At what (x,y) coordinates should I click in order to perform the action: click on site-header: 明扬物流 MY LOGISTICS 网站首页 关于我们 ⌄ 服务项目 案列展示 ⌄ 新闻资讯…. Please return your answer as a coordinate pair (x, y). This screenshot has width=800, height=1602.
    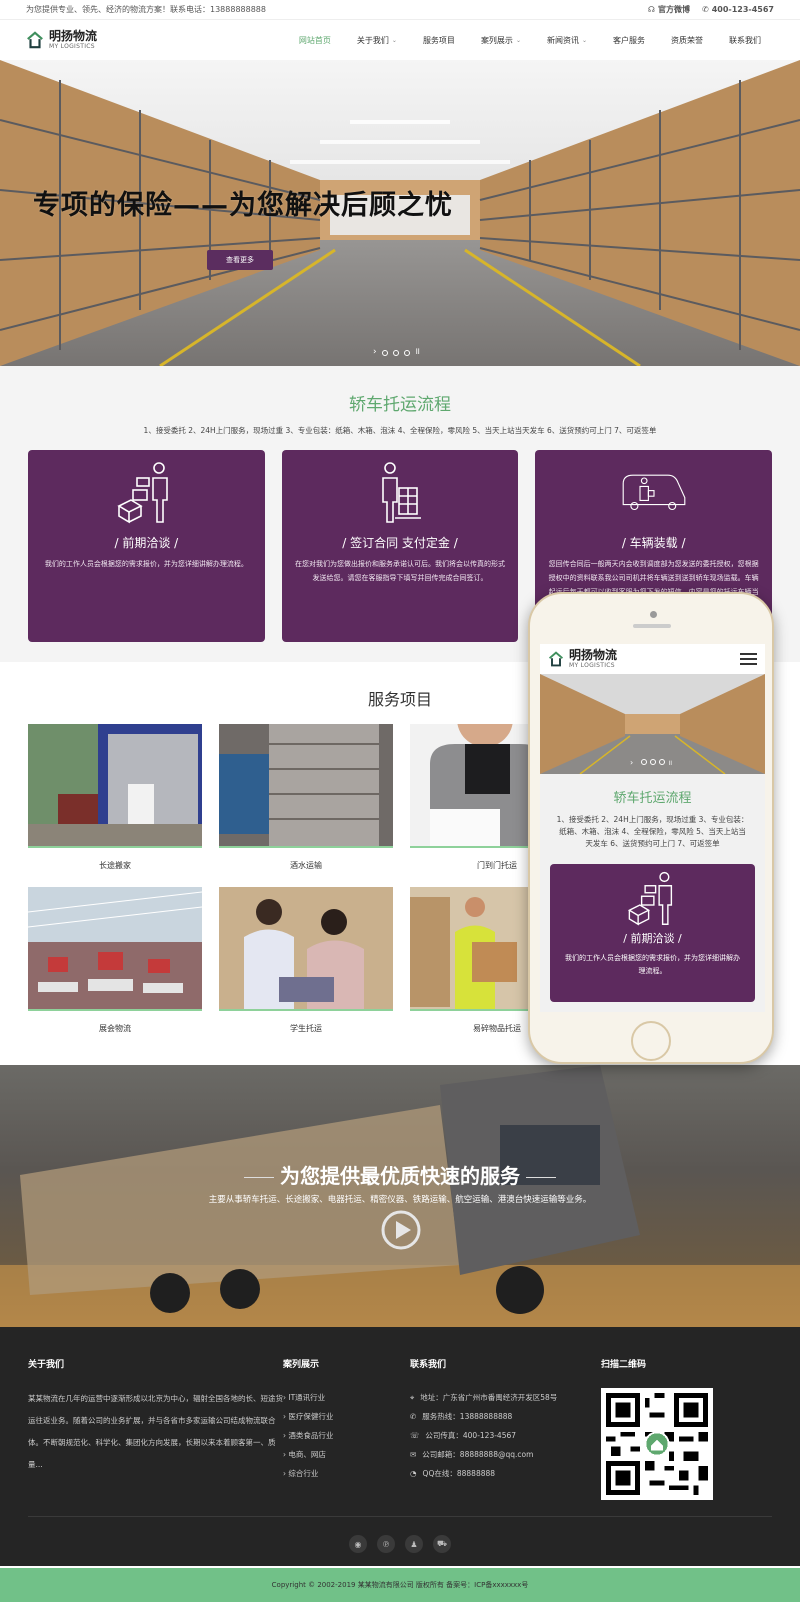
    Looking at the image, I should click on (400, 40).